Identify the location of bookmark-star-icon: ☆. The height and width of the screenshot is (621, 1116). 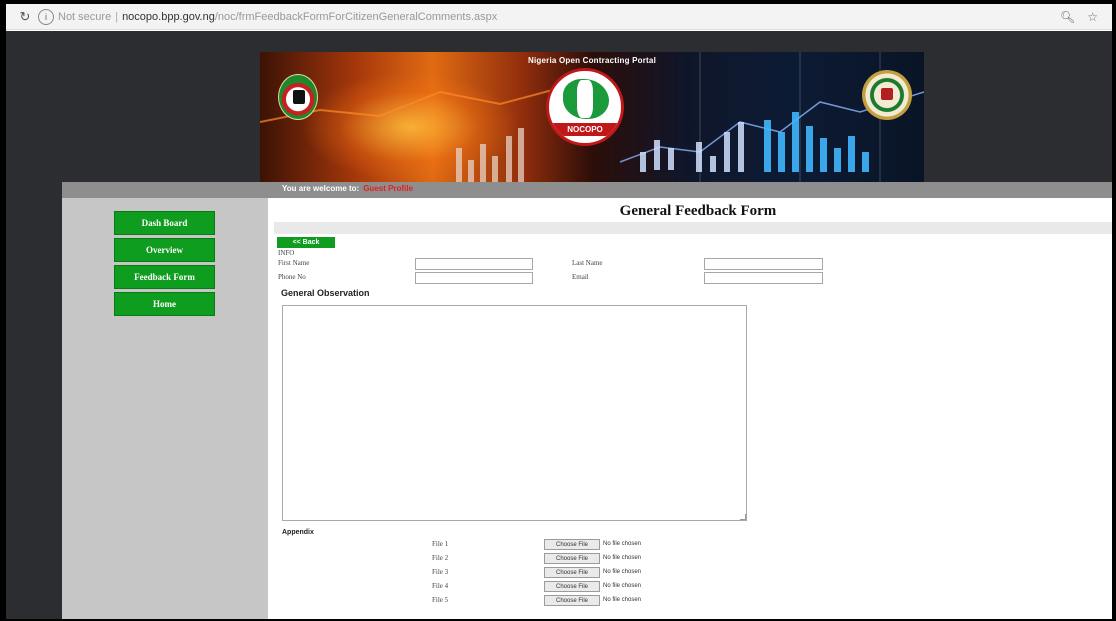
(1092, 17).